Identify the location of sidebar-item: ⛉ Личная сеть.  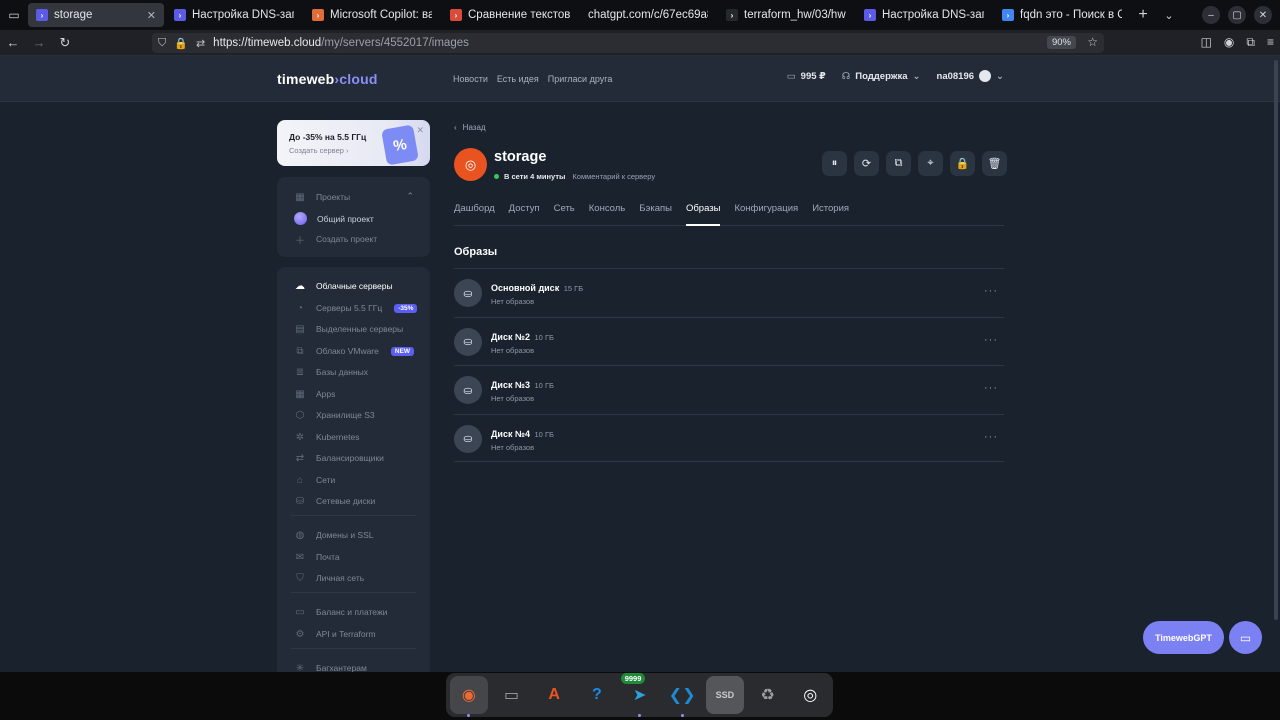
(329, 578).